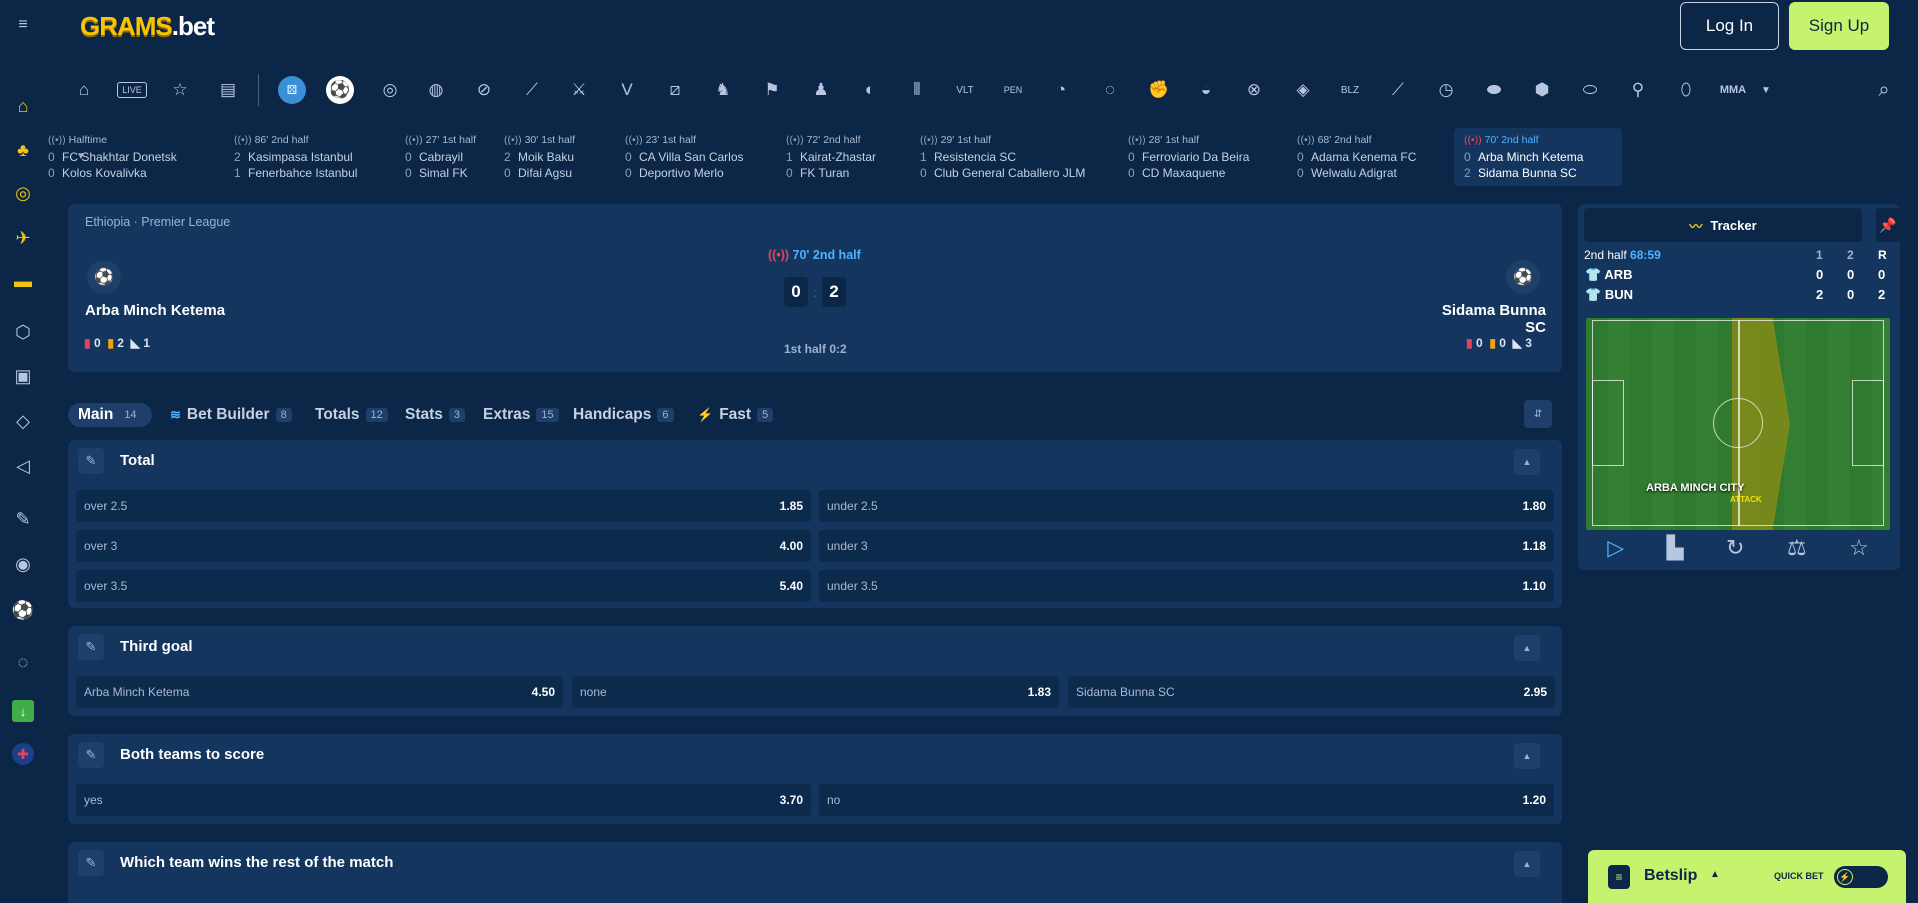 The width and height of the screenshot is (1918, 903). I want to click on volta-icon: VLT, so click(965, 90).